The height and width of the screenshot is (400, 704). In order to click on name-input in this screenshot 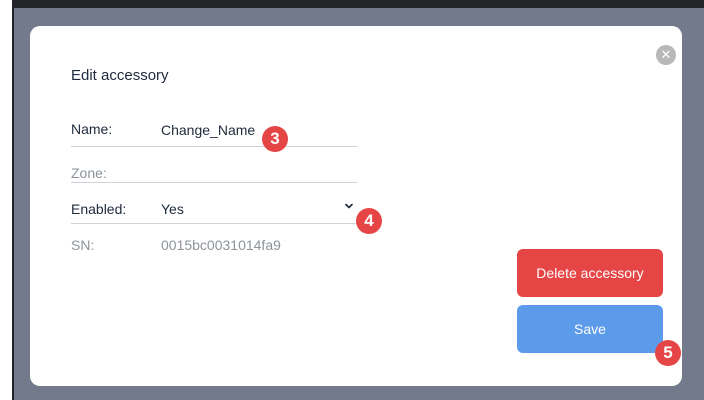, I will do `click(216, 130)`.